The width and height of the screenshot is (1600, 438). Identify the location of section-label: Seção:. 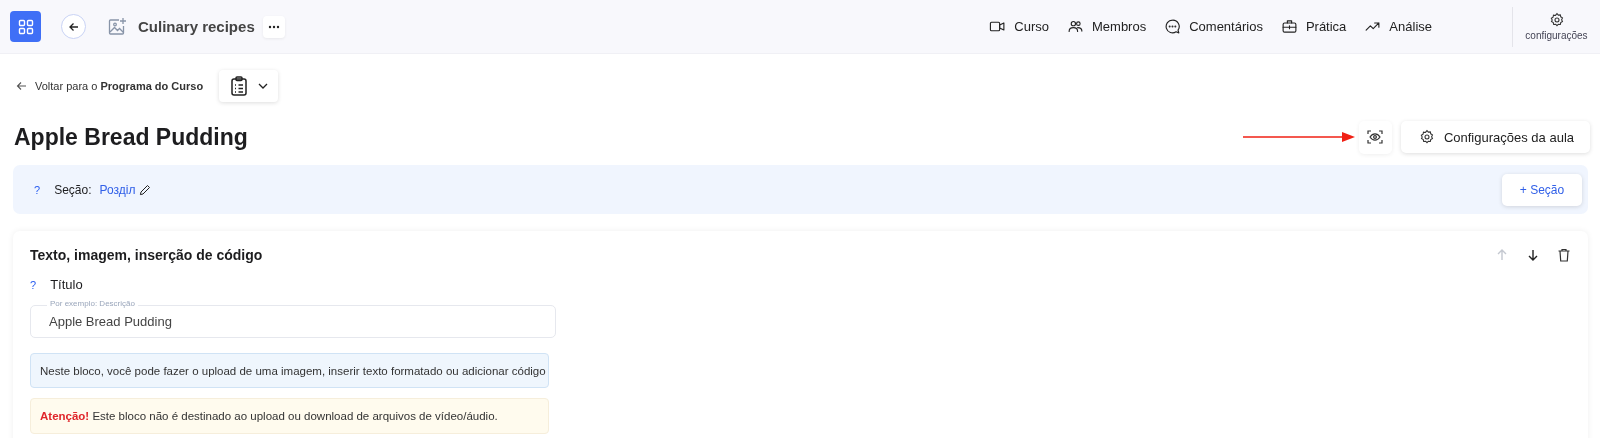
(73, 189).